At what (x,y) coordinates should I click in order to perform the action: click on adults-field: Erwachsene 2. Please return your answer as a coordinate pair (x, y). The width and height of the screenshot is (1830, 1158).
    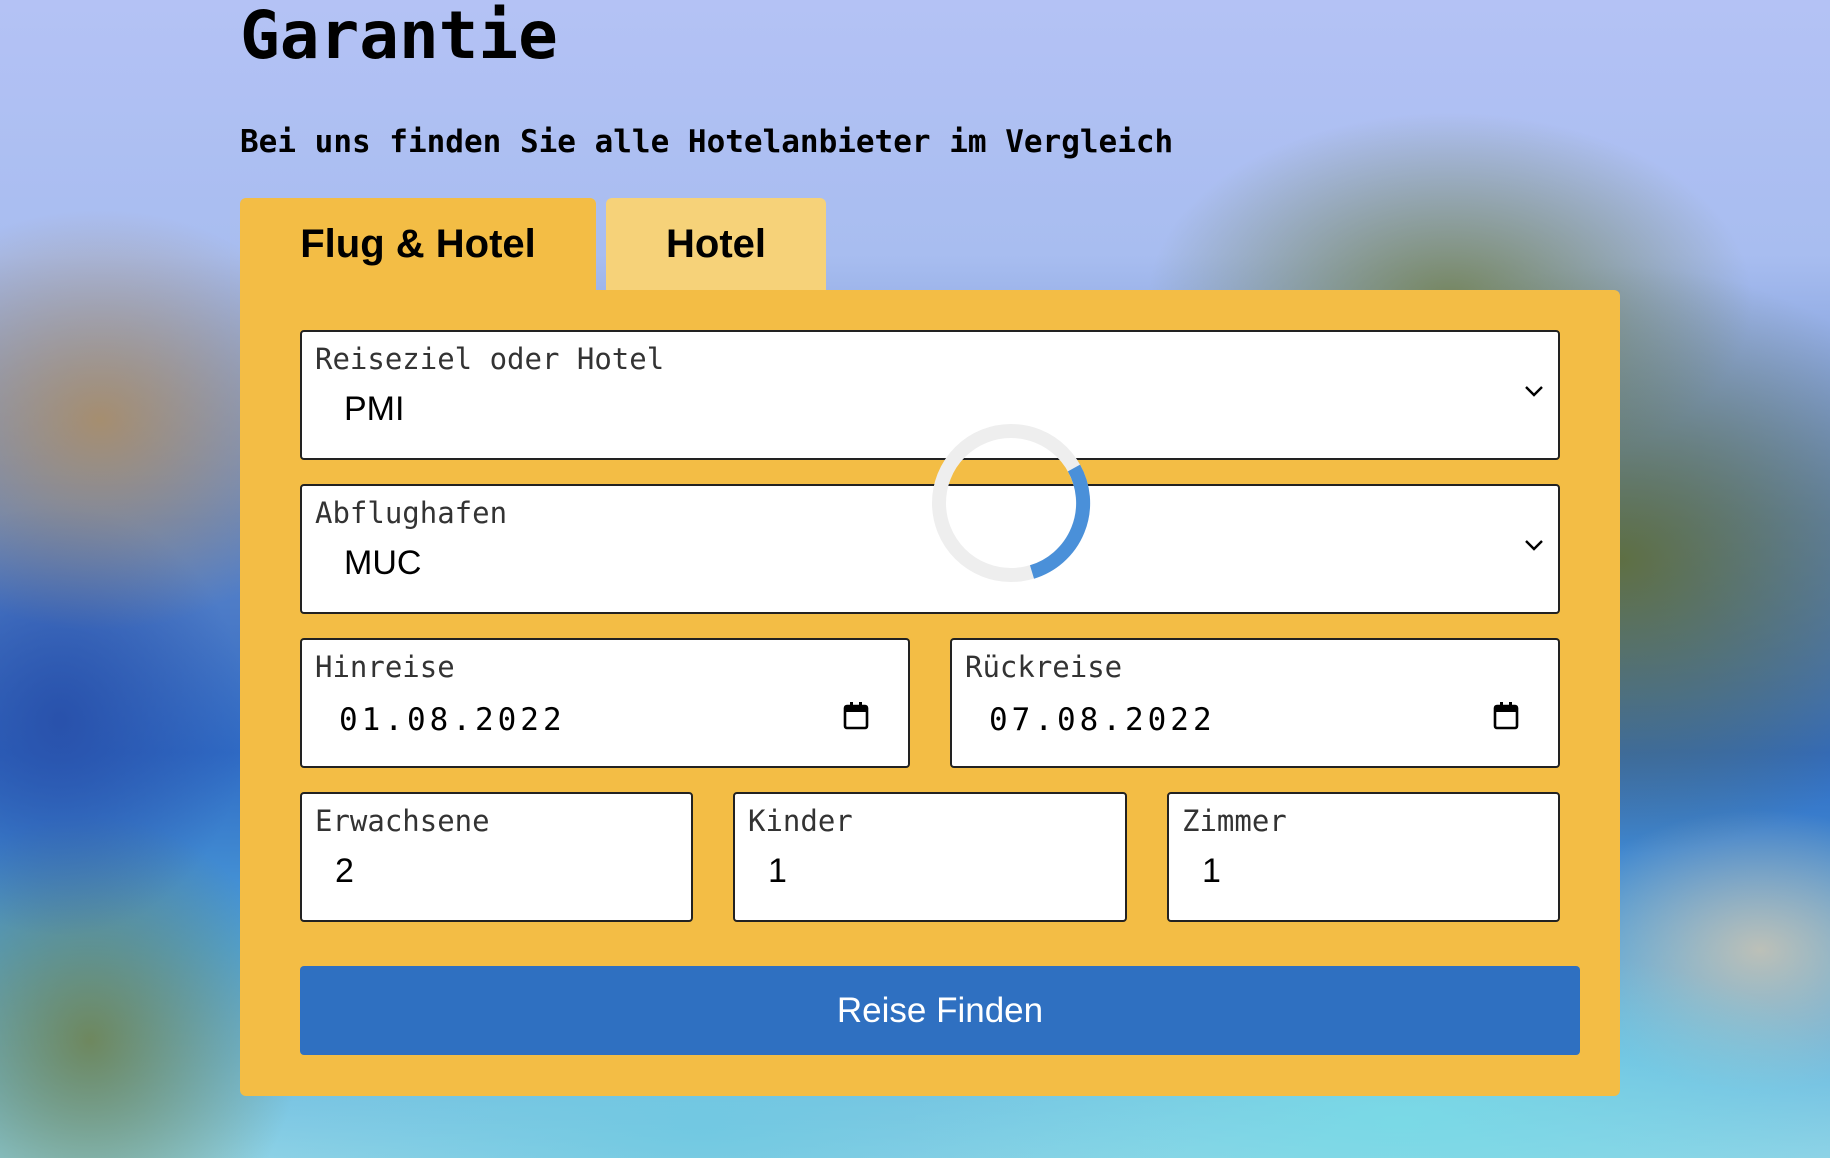
    Looking at the image, I should click on (496, 857).